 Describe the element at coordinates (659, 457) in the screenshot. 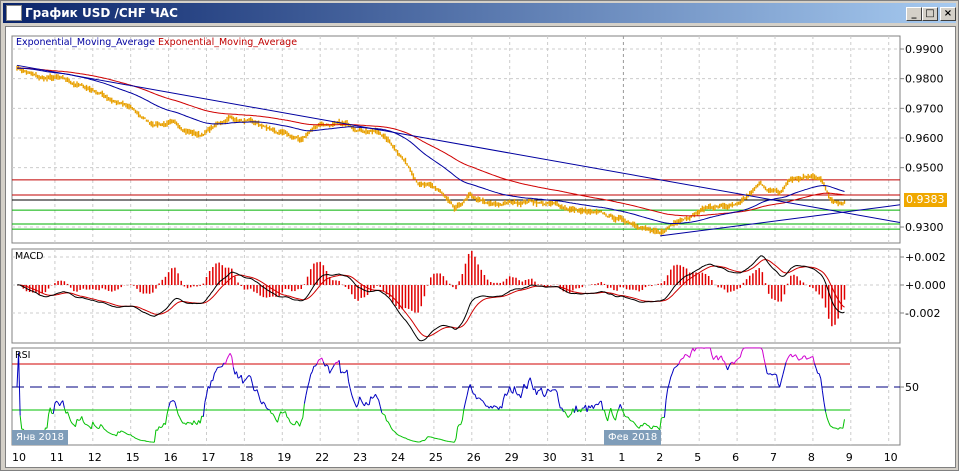

I see `x-tick-label: 2` at that location.